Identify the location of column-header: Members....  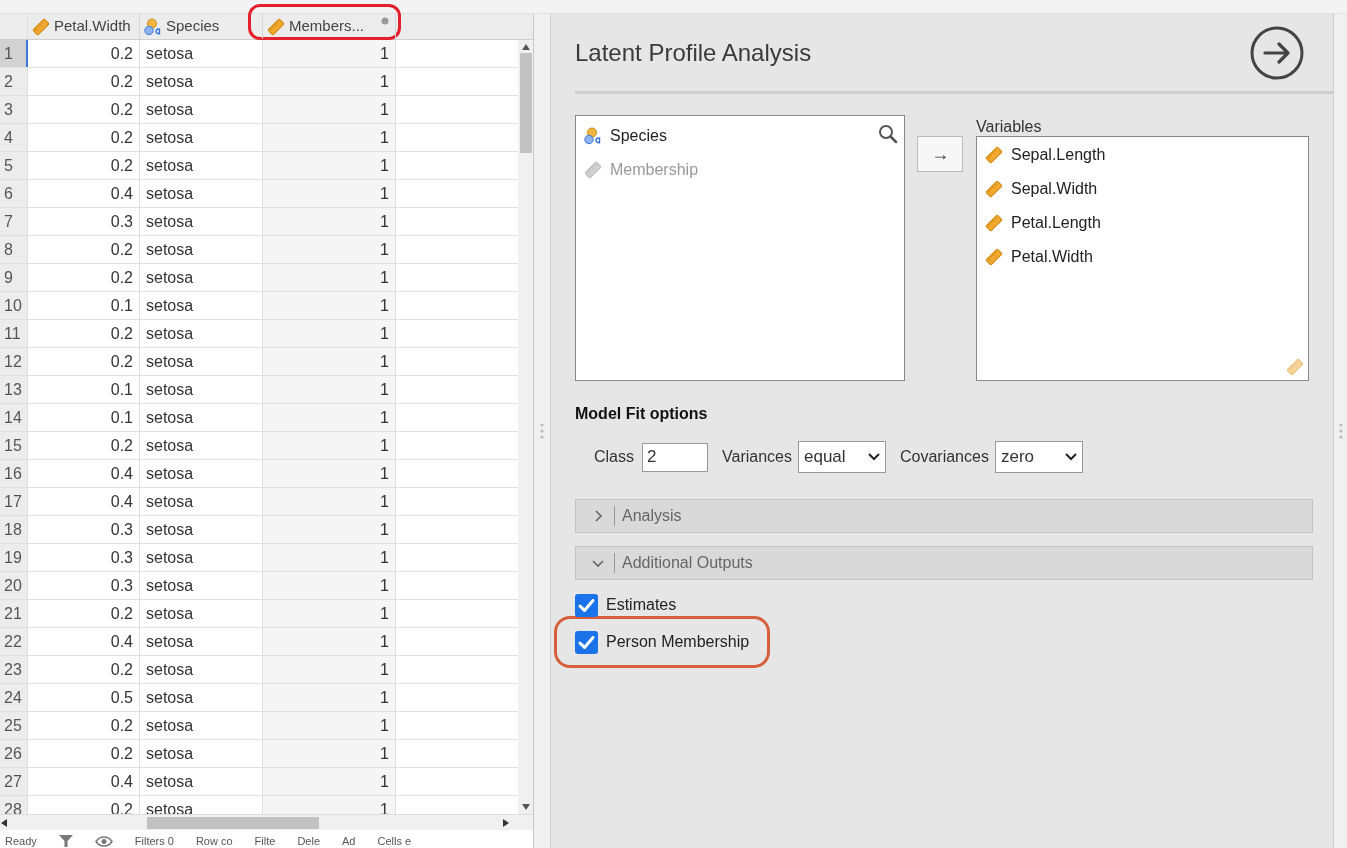
(329, 26).